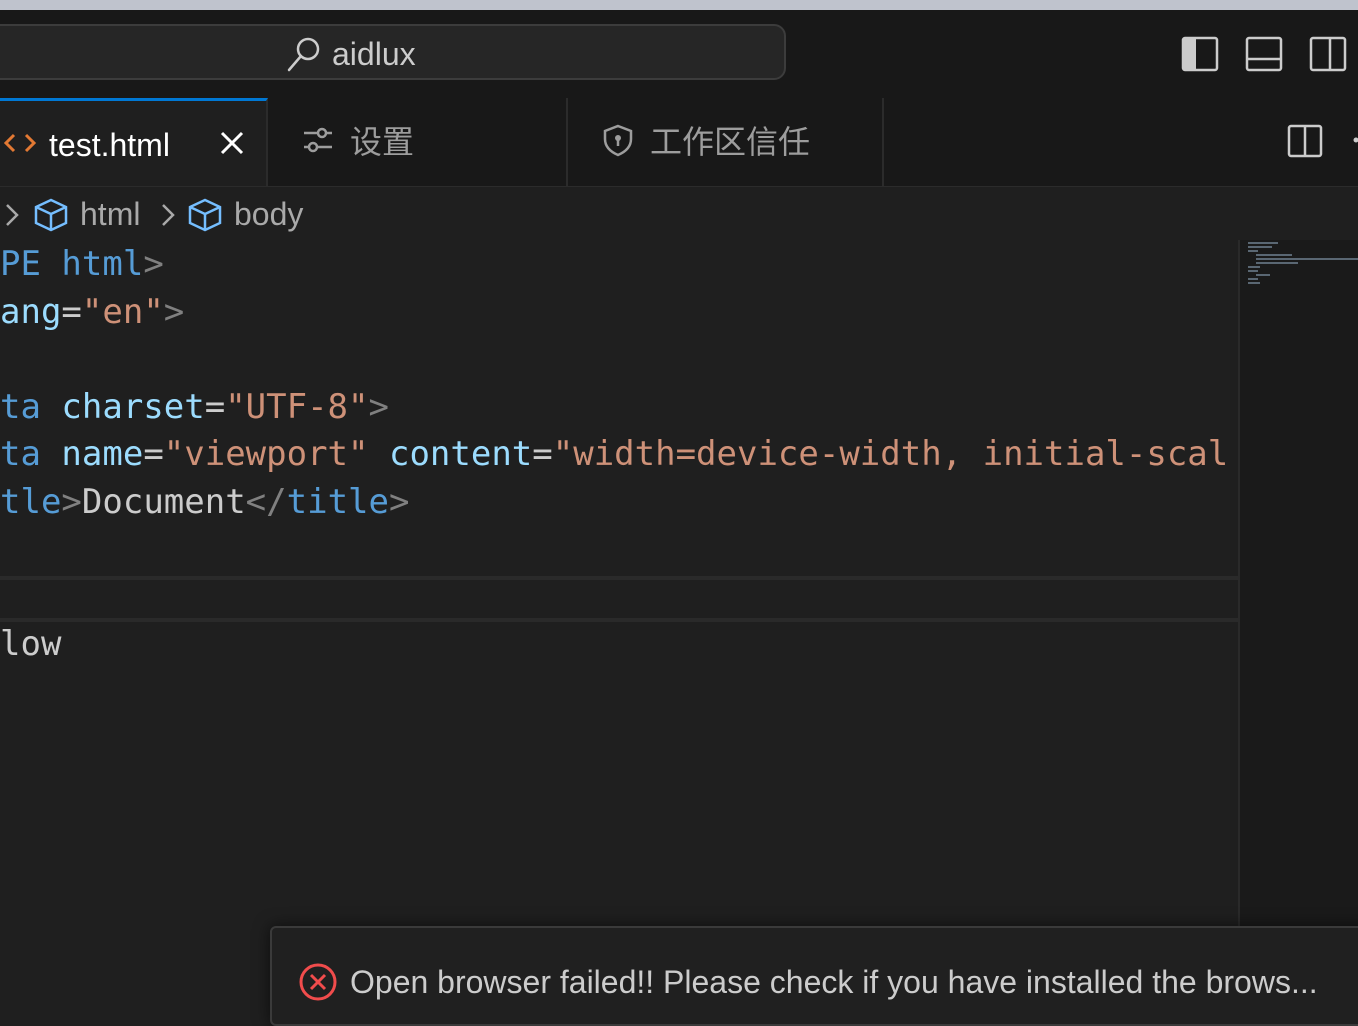  Describe the element at coordinates (266, 454) in the screenshot. I see `code-token: "viewport"` at that location.